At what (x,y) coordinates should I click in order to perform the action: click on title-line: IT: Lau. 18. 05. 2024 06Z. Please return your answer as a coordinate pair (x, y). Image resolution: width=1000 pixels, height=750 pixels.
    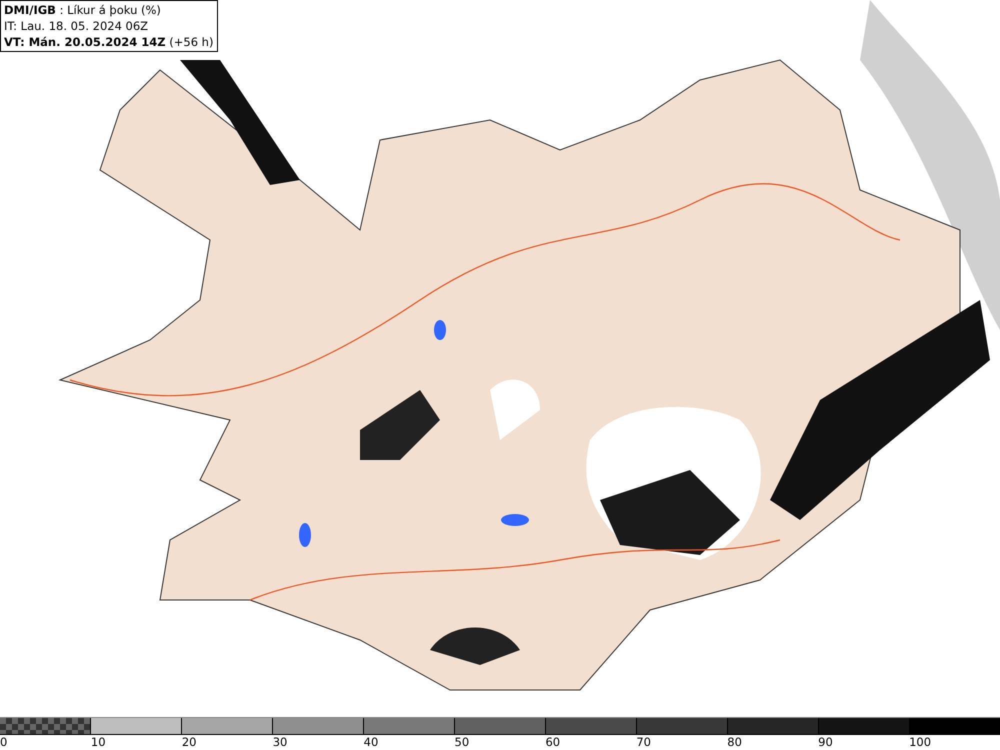
    Looking at the image, I should click on (77, 26).